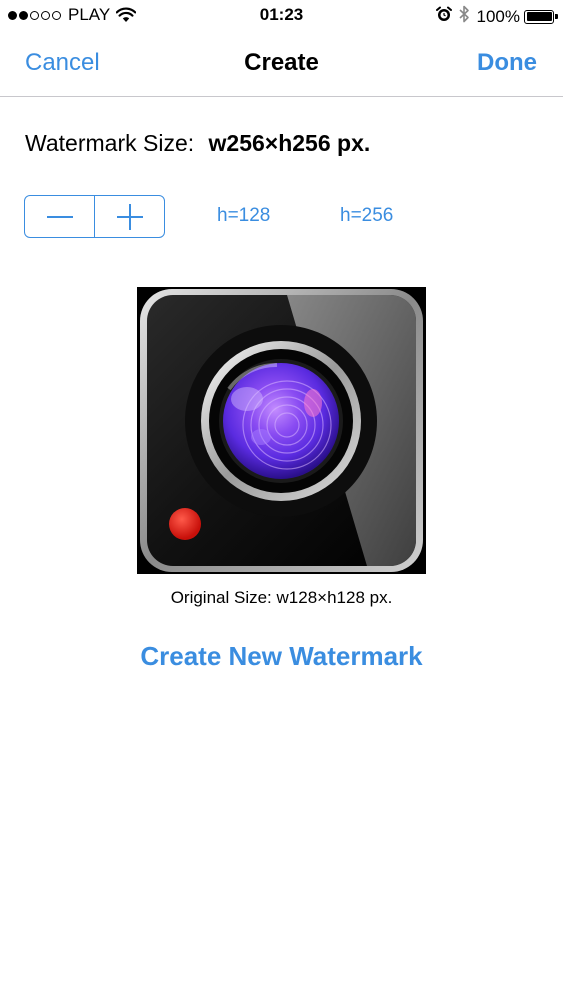 The height and width of the screenshot is (1000, 563). What do you see at coordinates (289, 143) in the screenshot?
I see `watermark-size-value: w256×h256 px.` at bounding box center [289, 143].